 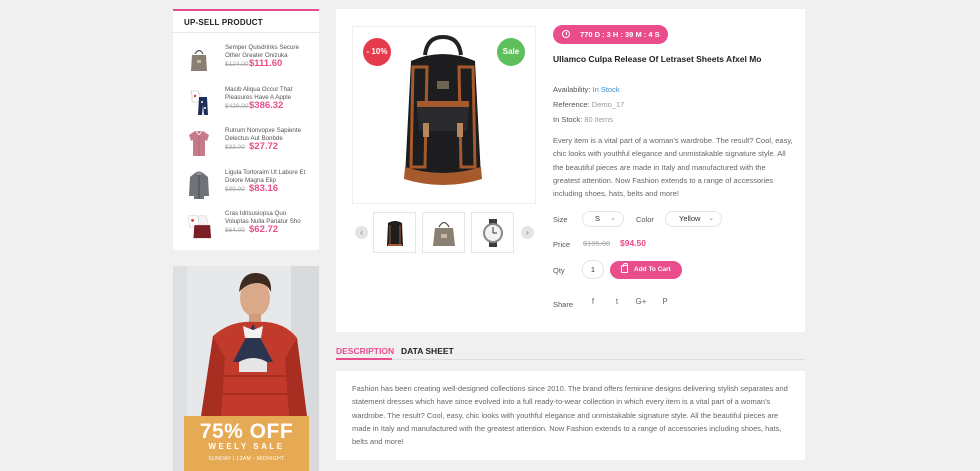 What do you see at coordinates (665, 301) in the screenshot?
I see `pinterest-icon: P` at bounding box center [665, 301].